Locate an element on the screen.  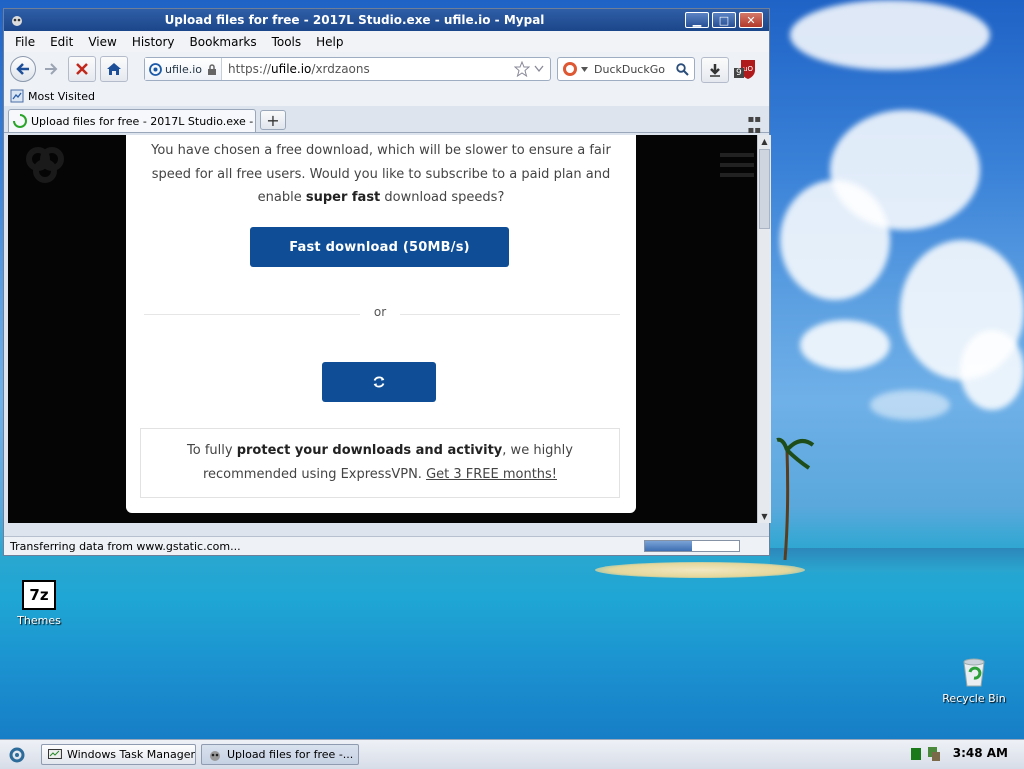
url-domain: ufile.io is located at coordinates (291, 69).